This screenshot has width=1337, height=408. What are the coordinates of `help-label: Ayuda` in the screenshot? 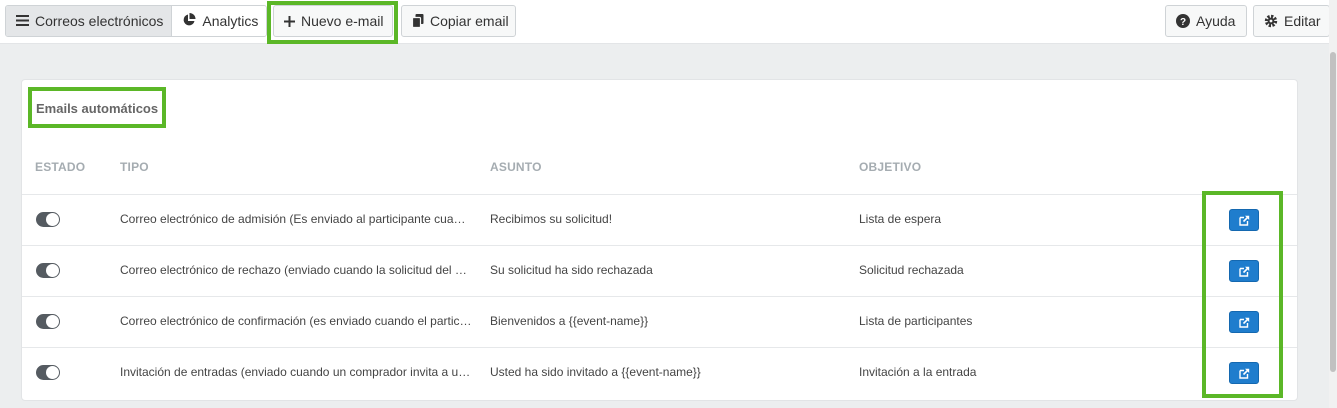 It's located at (1216, 21).